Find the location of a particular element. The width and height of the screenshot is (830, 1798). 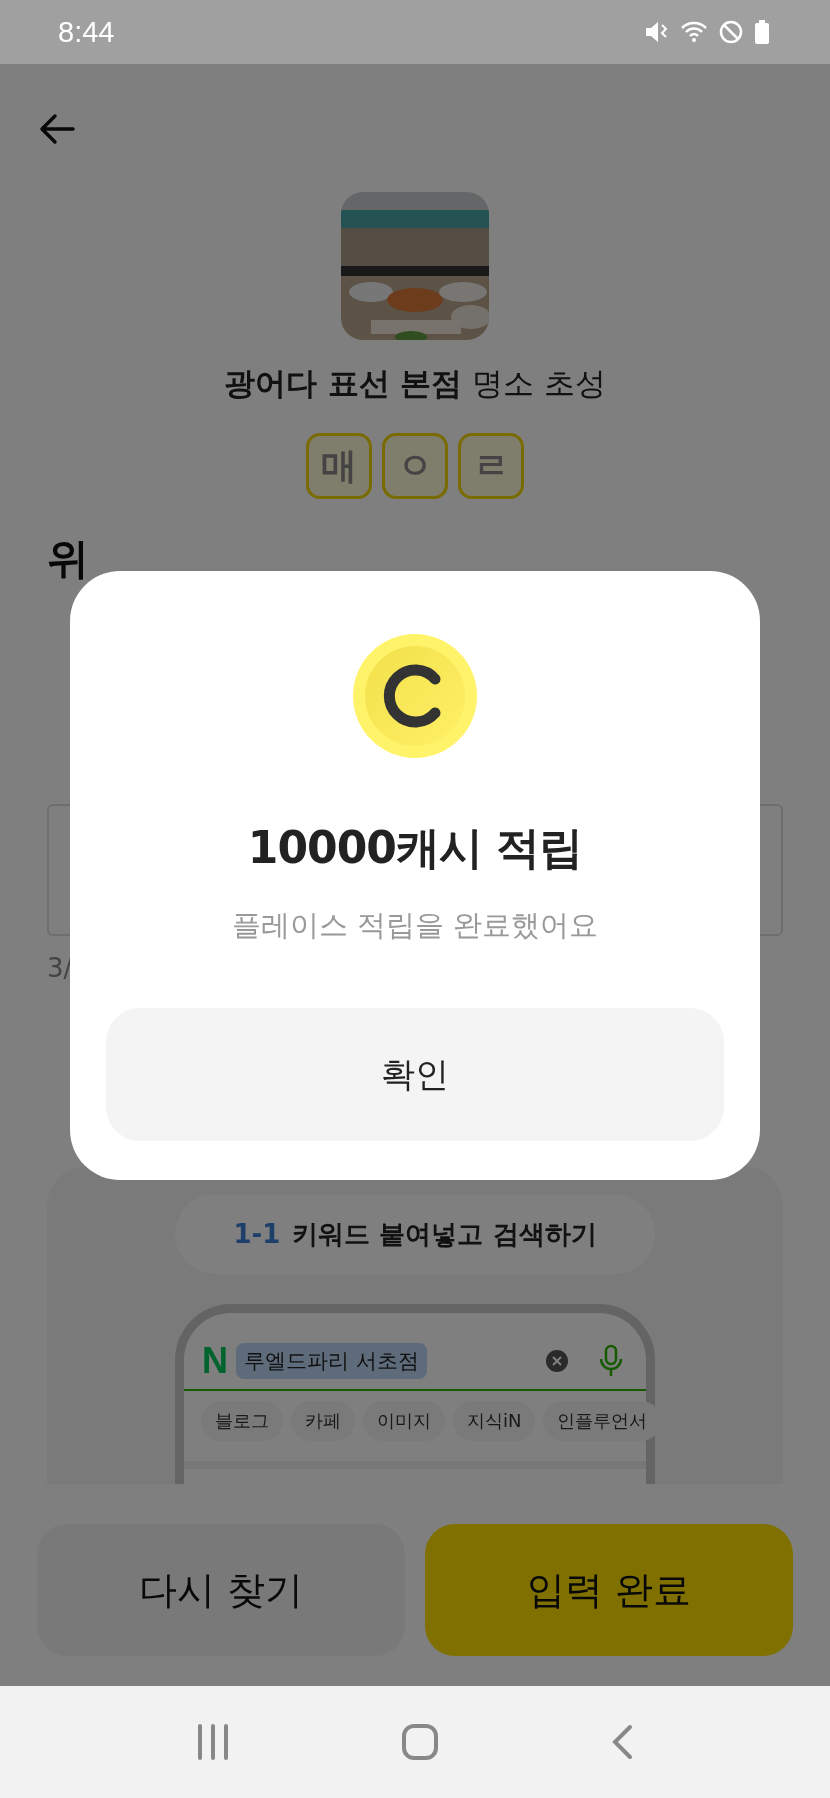

search-query: 루엘드파리 서초점 is located at coordinates (331, 1361).